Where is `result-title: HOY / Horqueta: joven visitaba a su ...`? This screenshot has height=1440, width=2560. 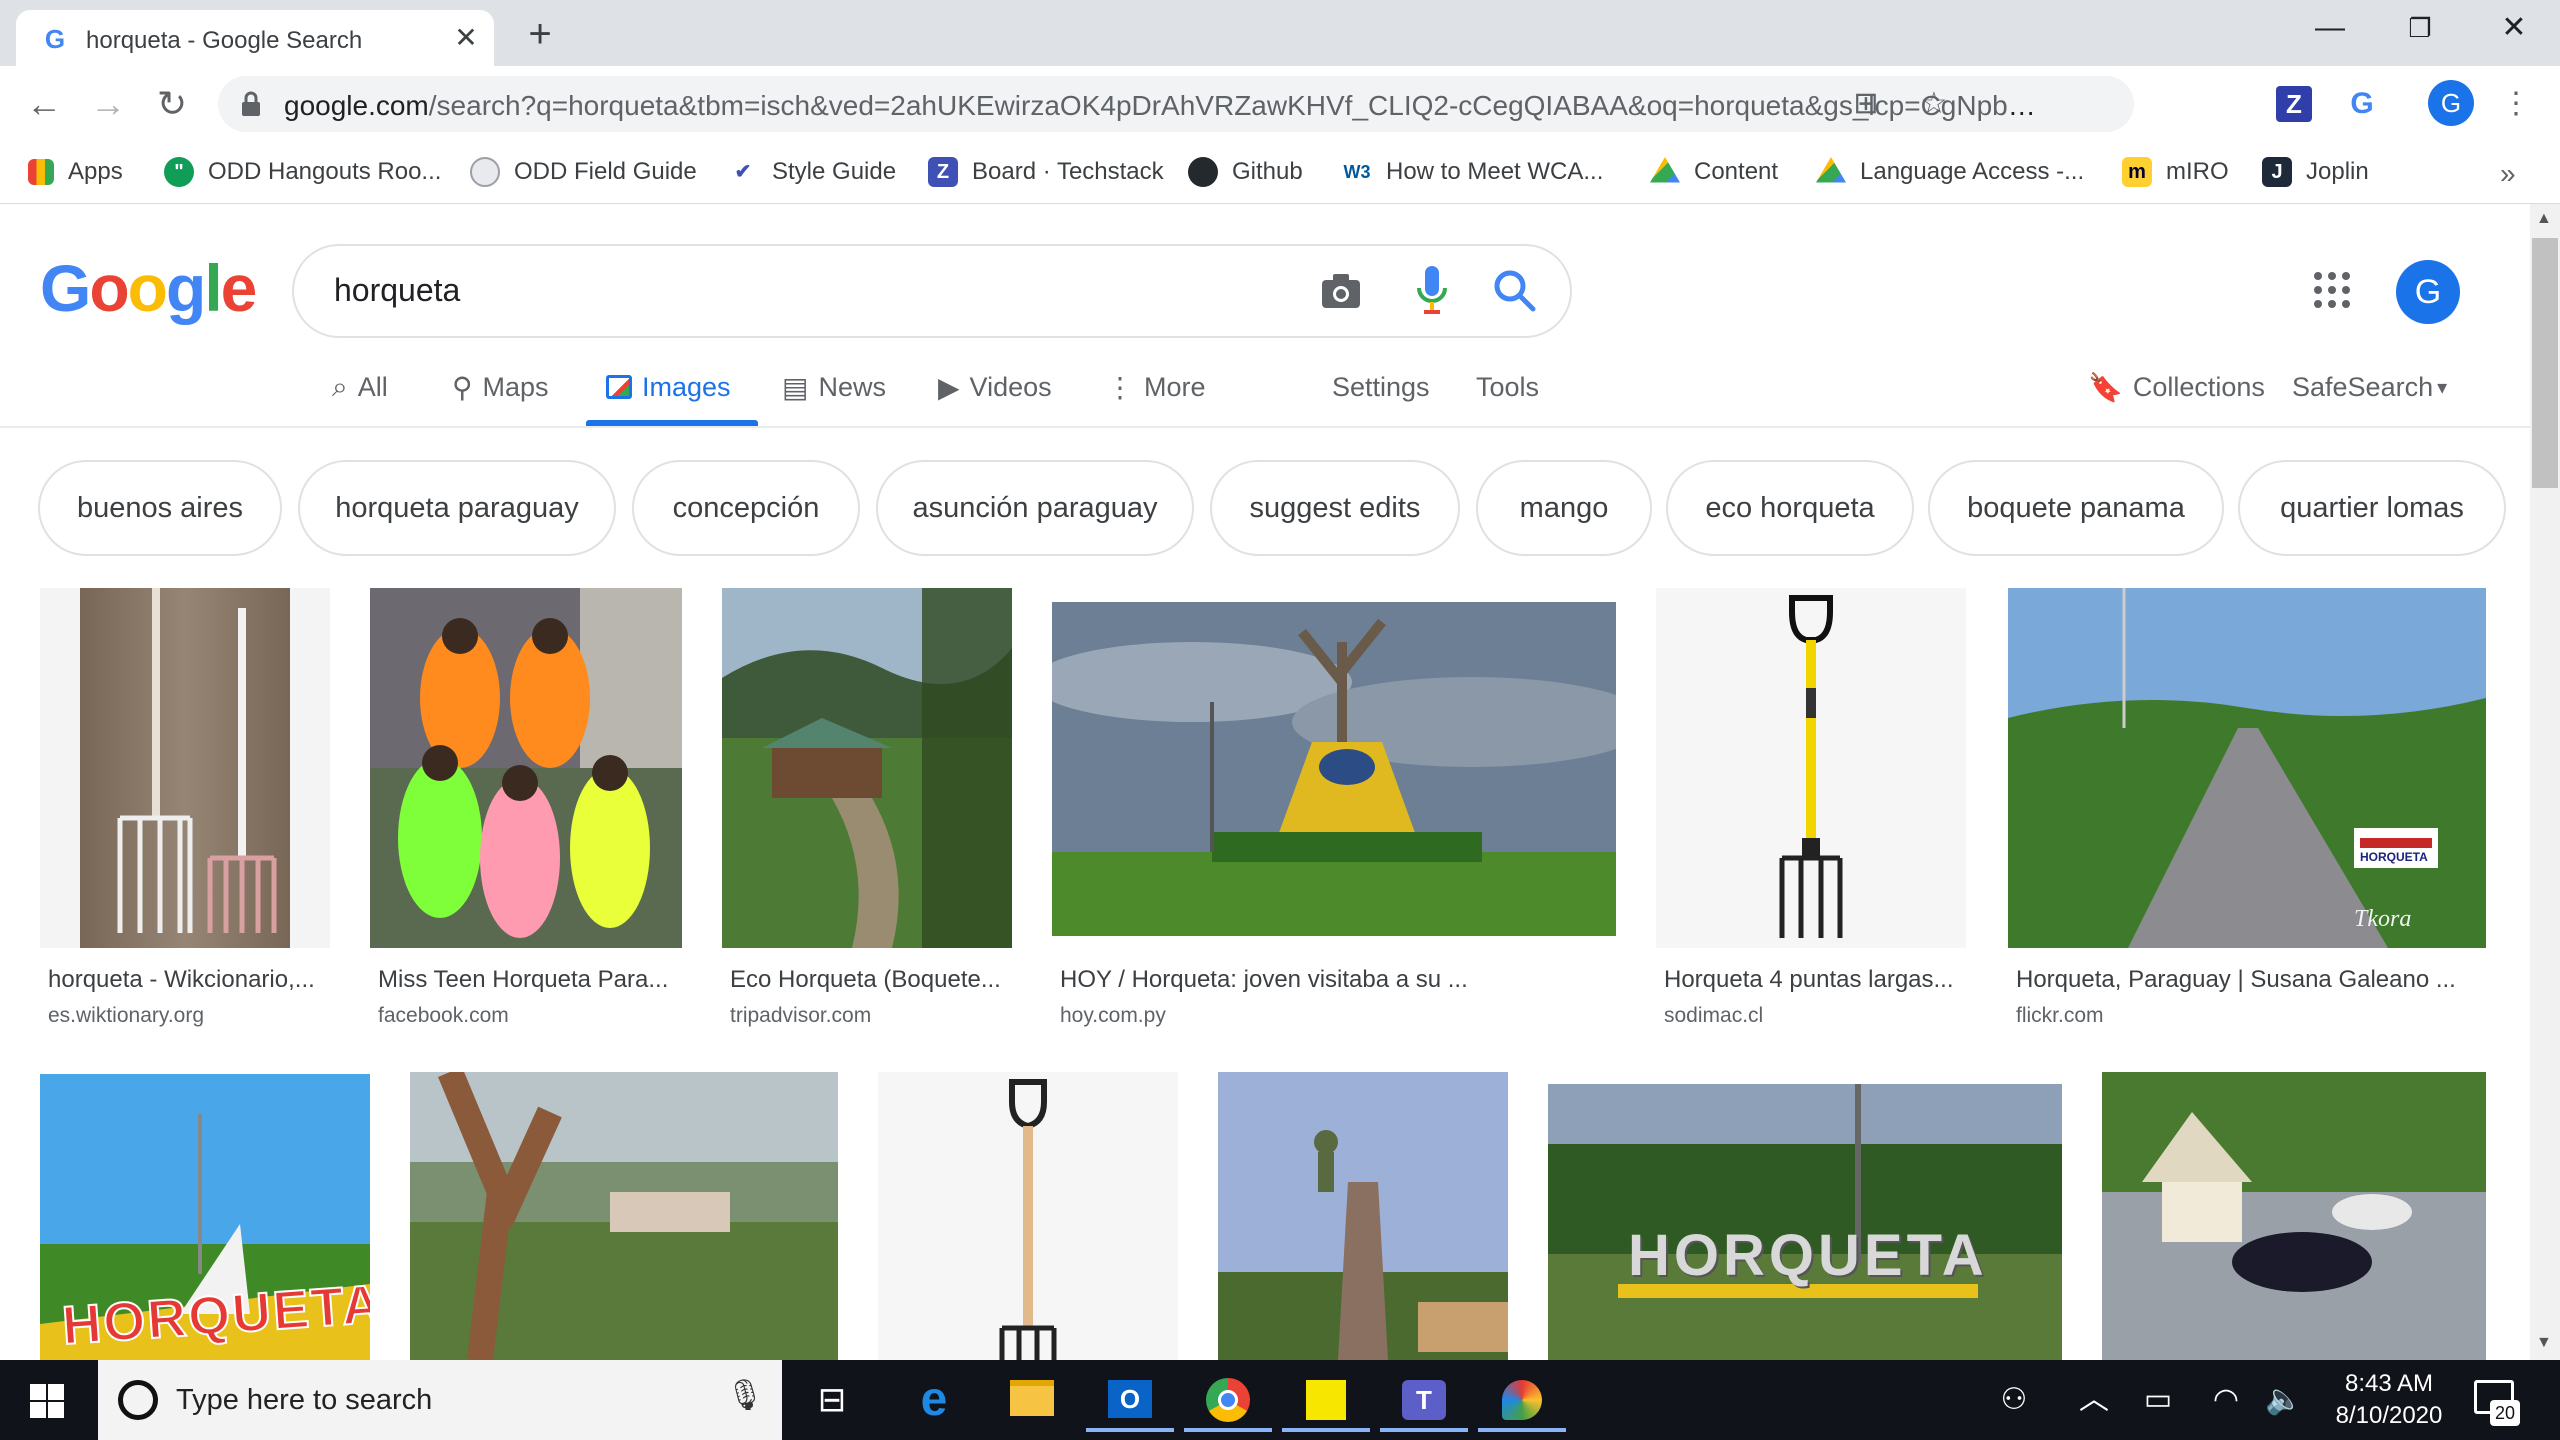 result-title: HOY / Horqueta: joven visitaba a su ... is located at coordinates (1330, 980).